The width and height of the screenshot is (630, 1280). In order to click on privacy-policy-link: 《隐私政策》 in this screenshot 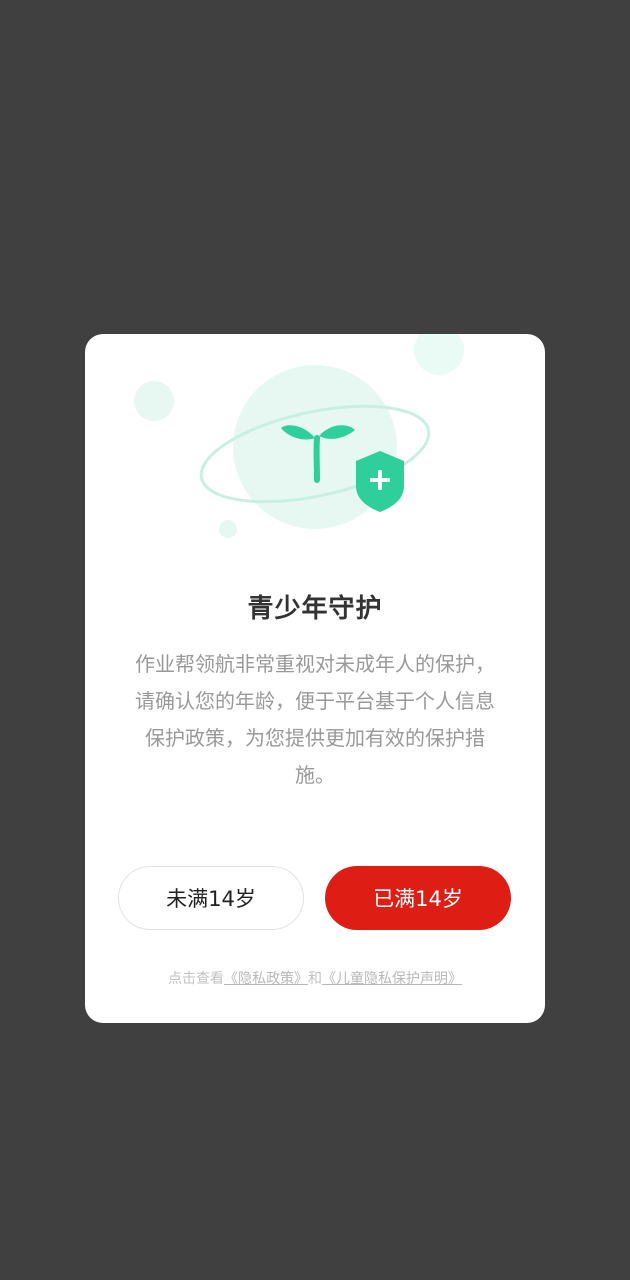, I will do `click(266, 979)`.